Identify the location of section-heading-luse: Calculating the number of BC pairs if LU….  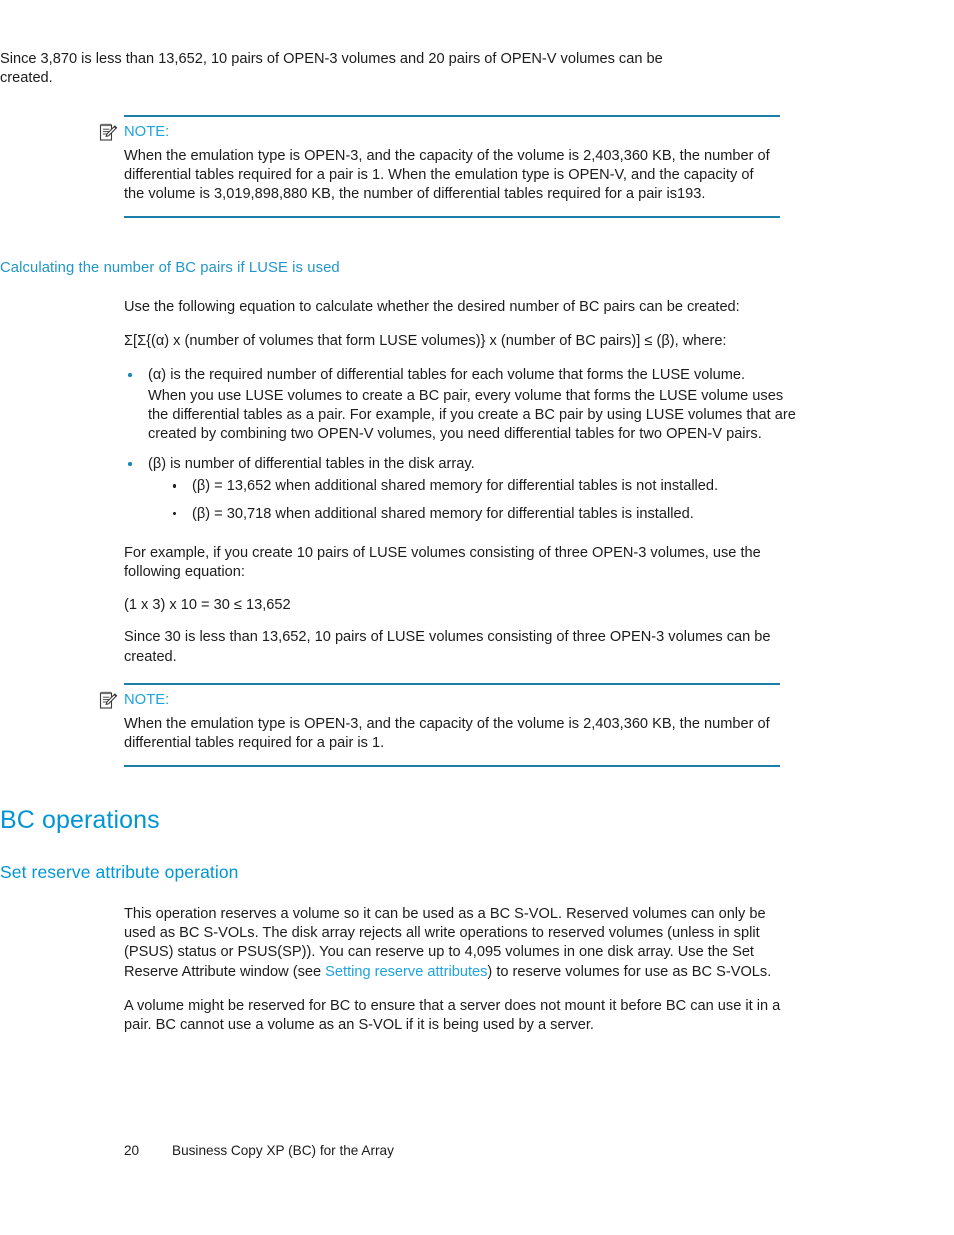
(170, 268).